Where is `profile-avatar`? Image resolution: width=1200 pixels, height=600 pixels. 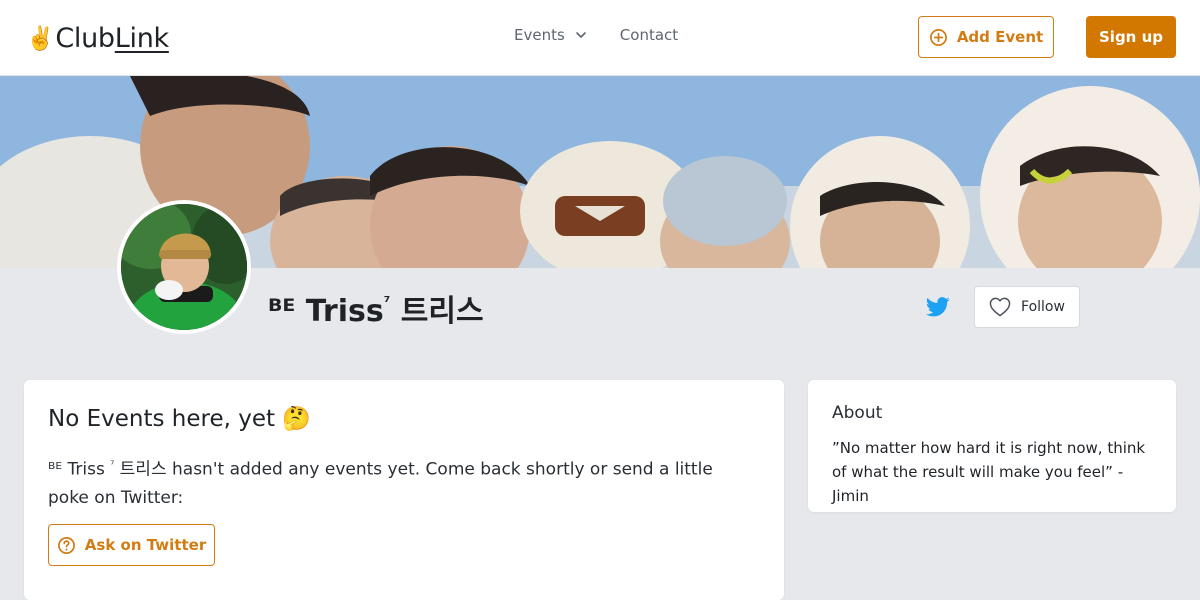 profile-avatar is located at coordinates (184, 267).